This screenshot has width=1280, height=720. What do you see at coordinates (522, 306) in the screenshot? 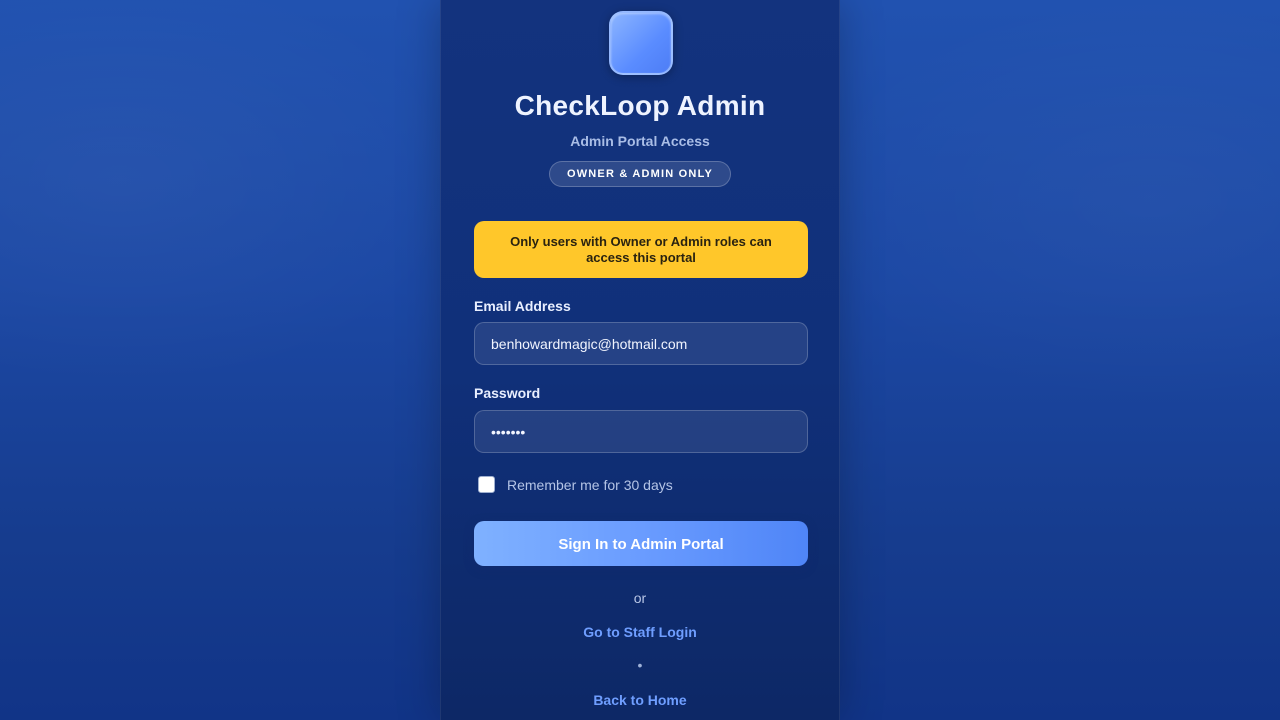
I see `email-label: Email Address` at bounding box center [522, 306].